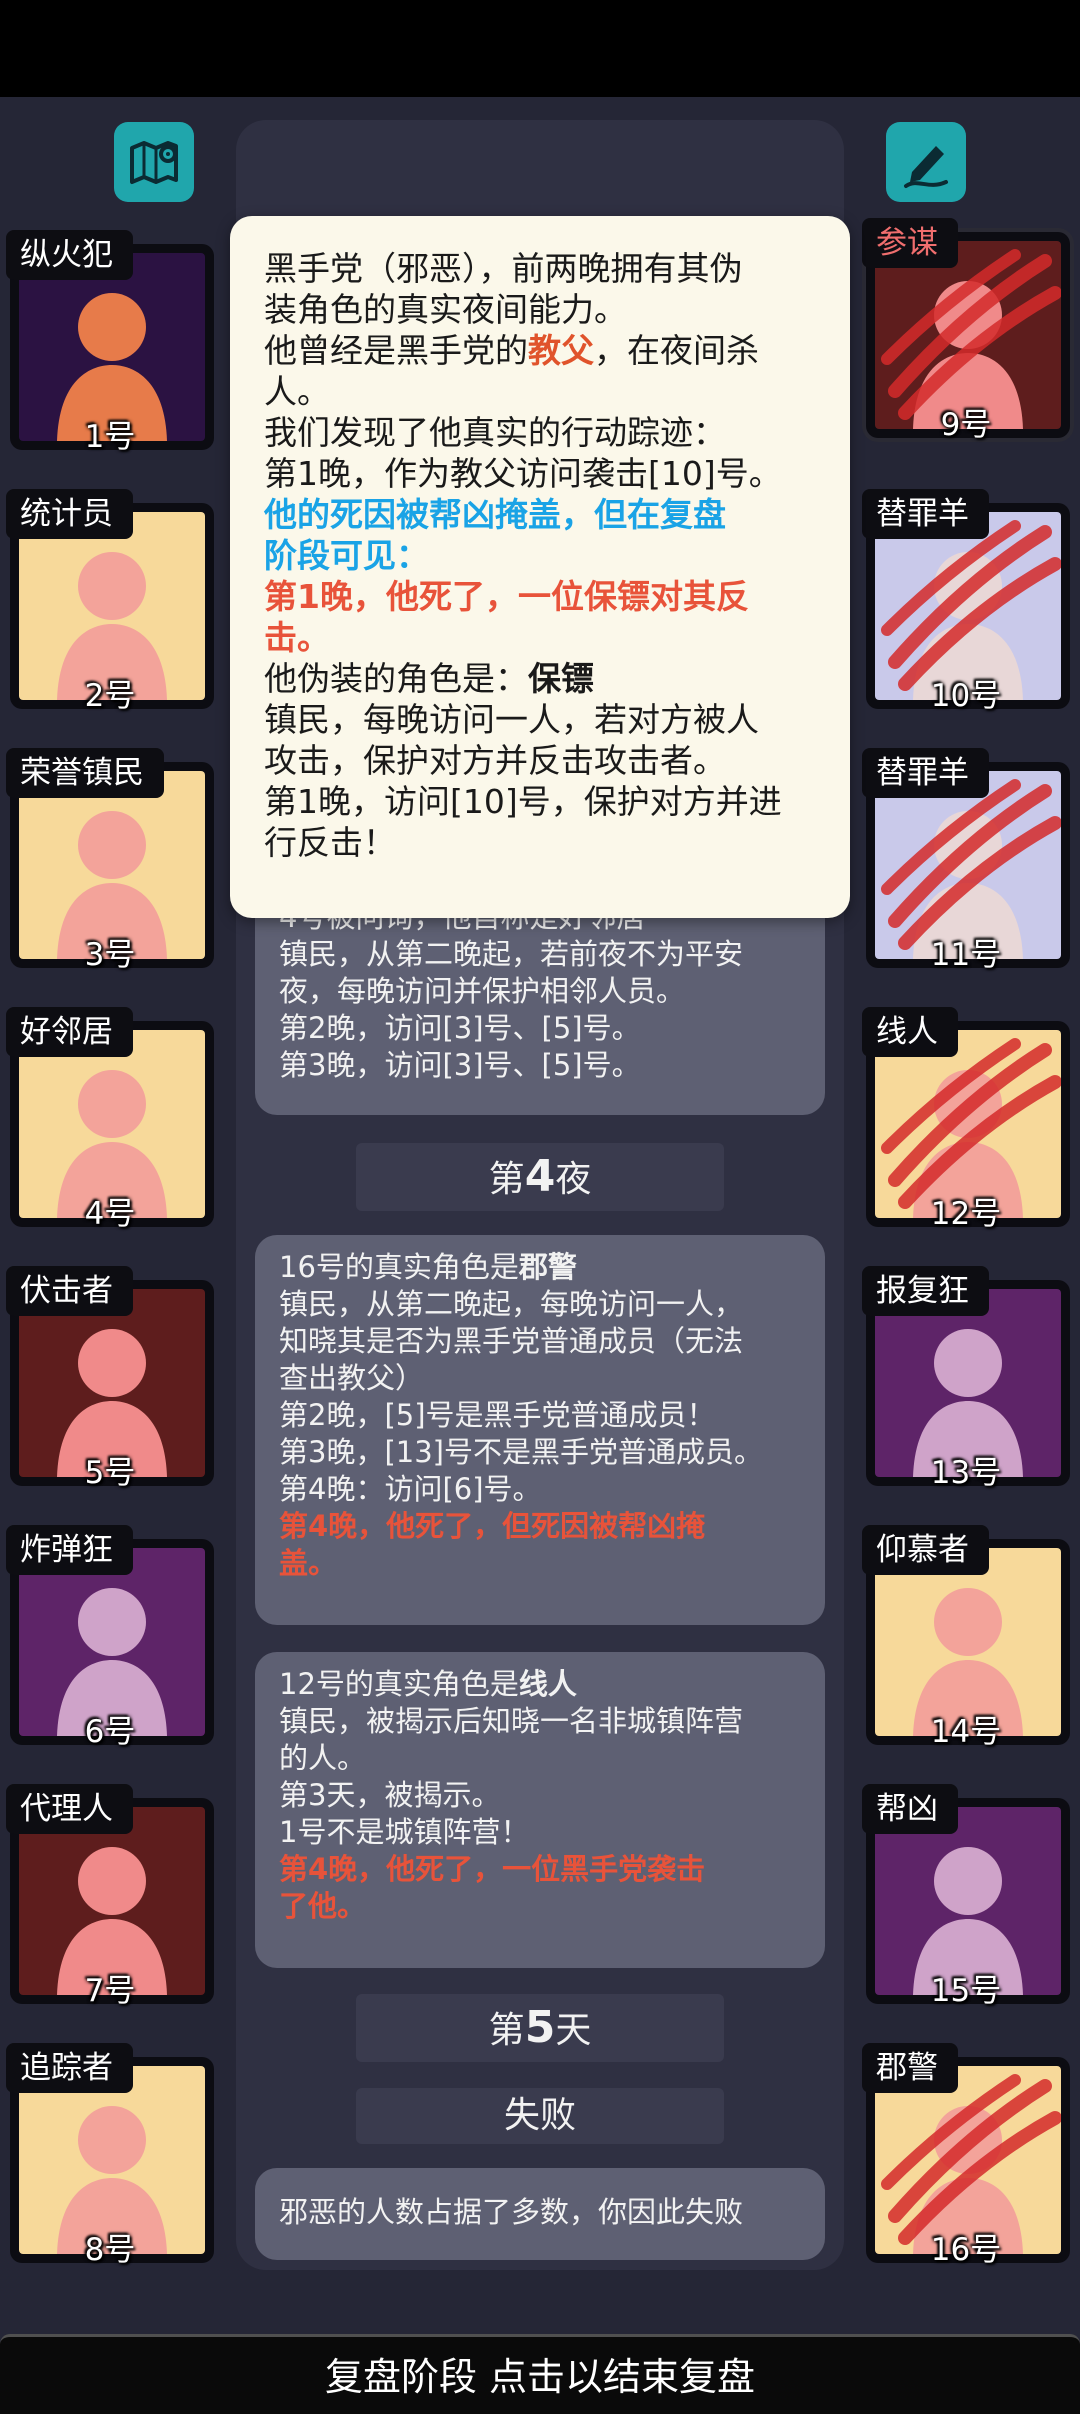  What do you see at coordinates (495, 432) in the screenshot?
I see `popup-line: 我们发现了他真实的行动踪迹：` at bounding box center [495, 432].